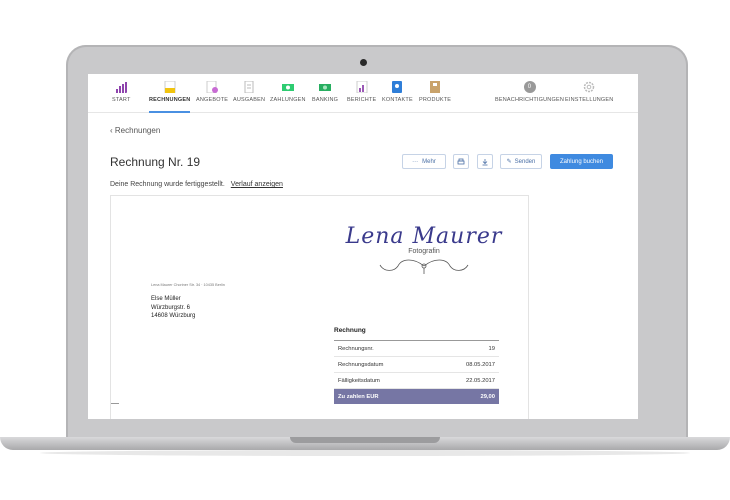  Describe the element at coordinates (115, 403) in the screenshot. I see `fold-mark` at that location.